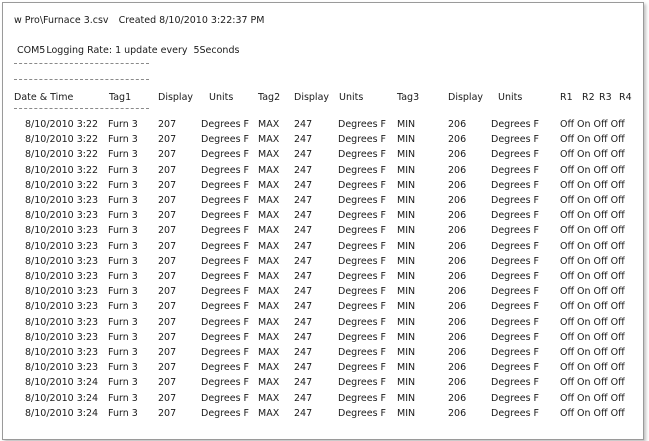 This screenshot has width=649, height=441. What do you see at coordinates (31, 50) in the screenshot?
I see `com-port: COM5` at bounding box center [31, 50].